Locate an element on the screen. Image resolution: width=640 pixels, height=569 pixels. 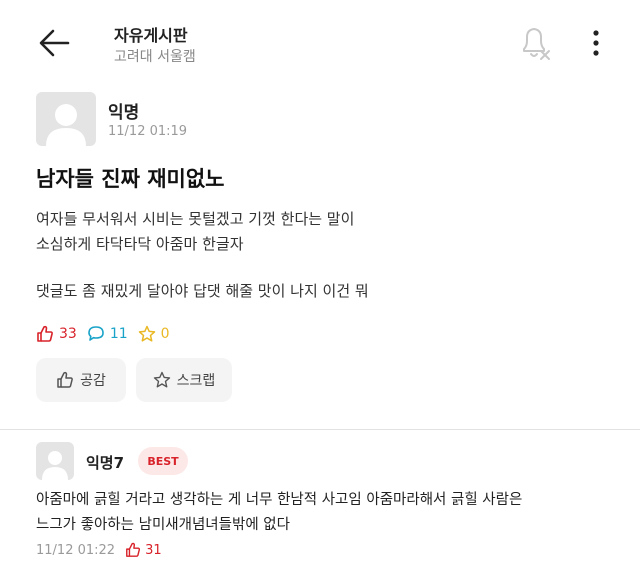
back-button is located at coordinates (56, 43).